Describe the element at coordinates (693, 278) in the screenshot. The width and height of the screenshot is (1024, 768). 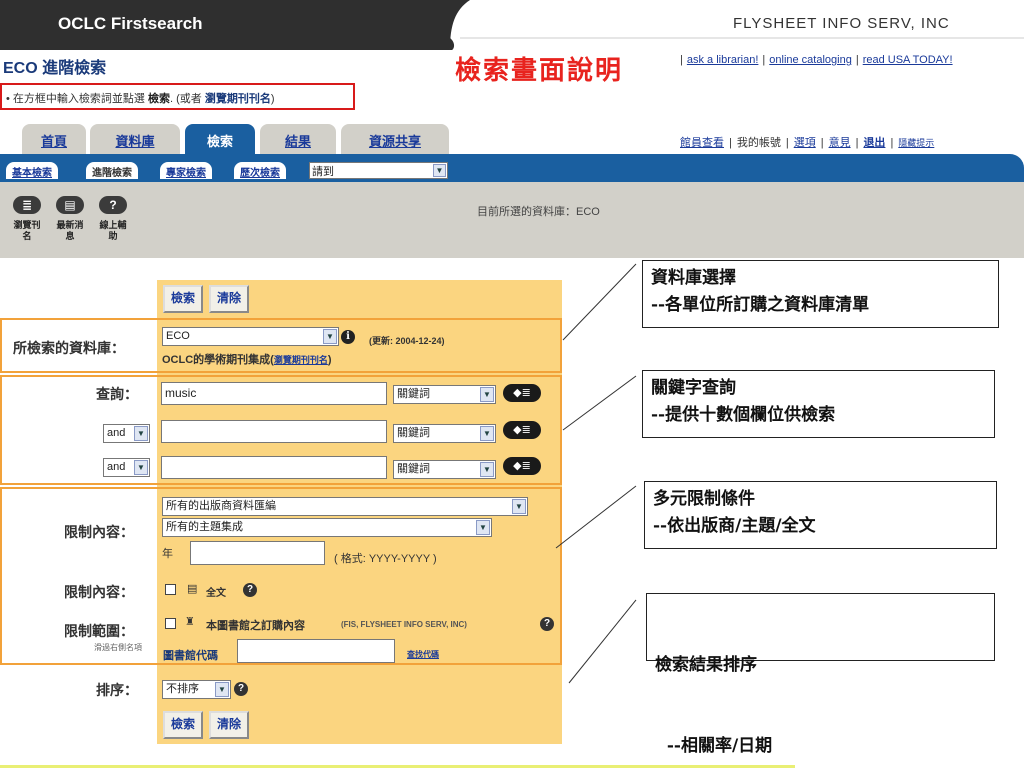
I see `callout-title: 資料庫選擇` at that location.